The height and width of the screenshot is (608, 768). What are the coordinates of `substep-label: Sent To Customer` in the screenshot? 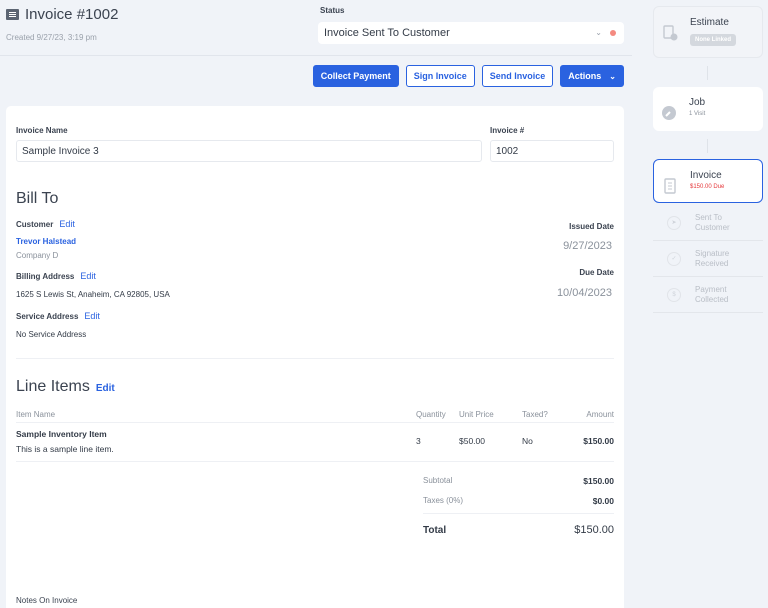 It's located at (712, 222).